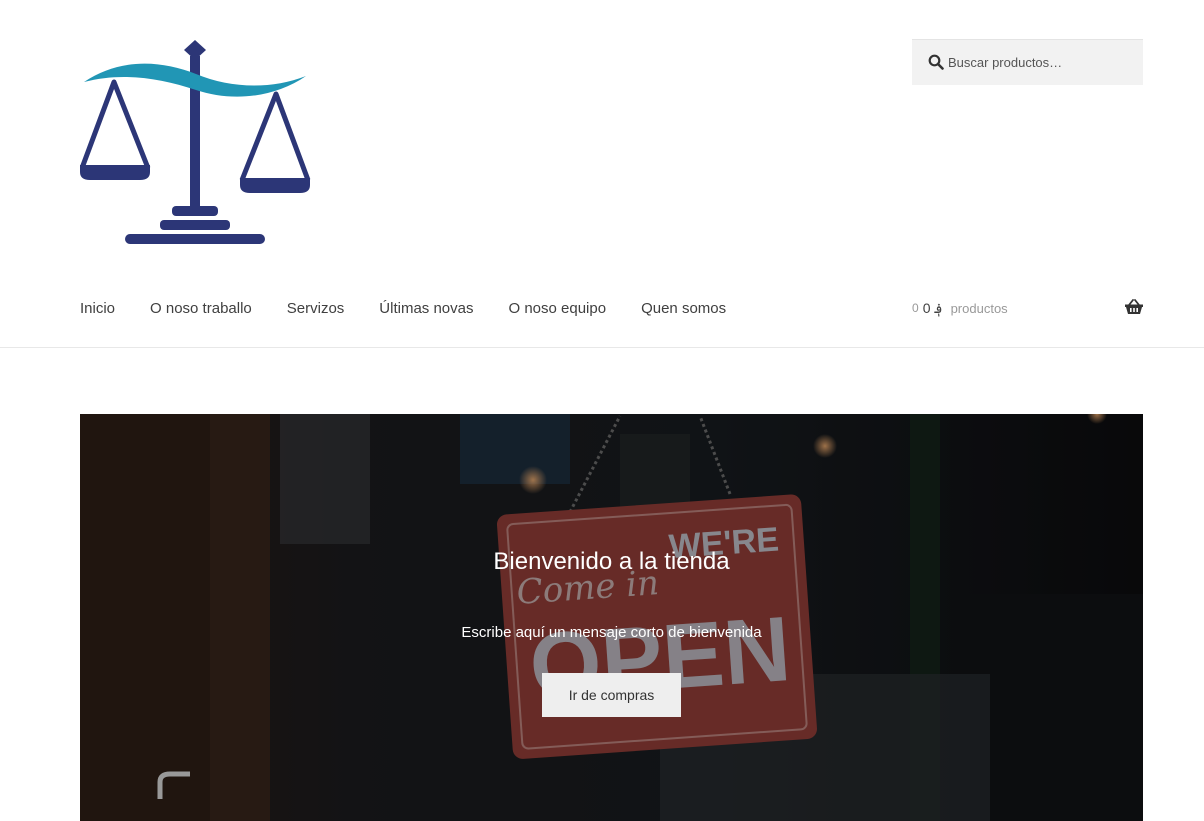 The image size is (1204, 821). Describe the element at coordinates (611, 695) in the screenshot. I see `go-shopping-button: Ir de compras` at that location.